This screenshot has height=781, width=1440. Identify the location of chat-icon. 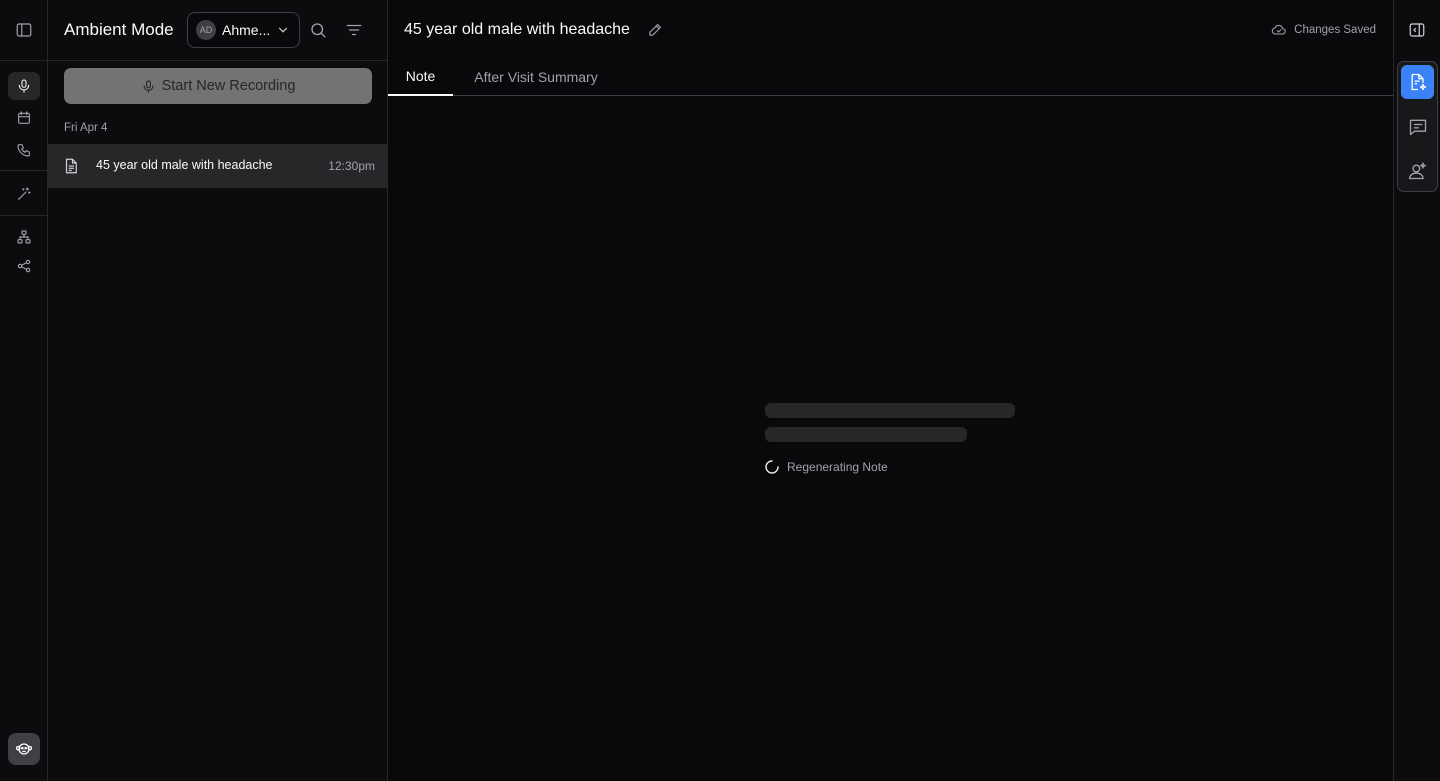
(1418, 127).